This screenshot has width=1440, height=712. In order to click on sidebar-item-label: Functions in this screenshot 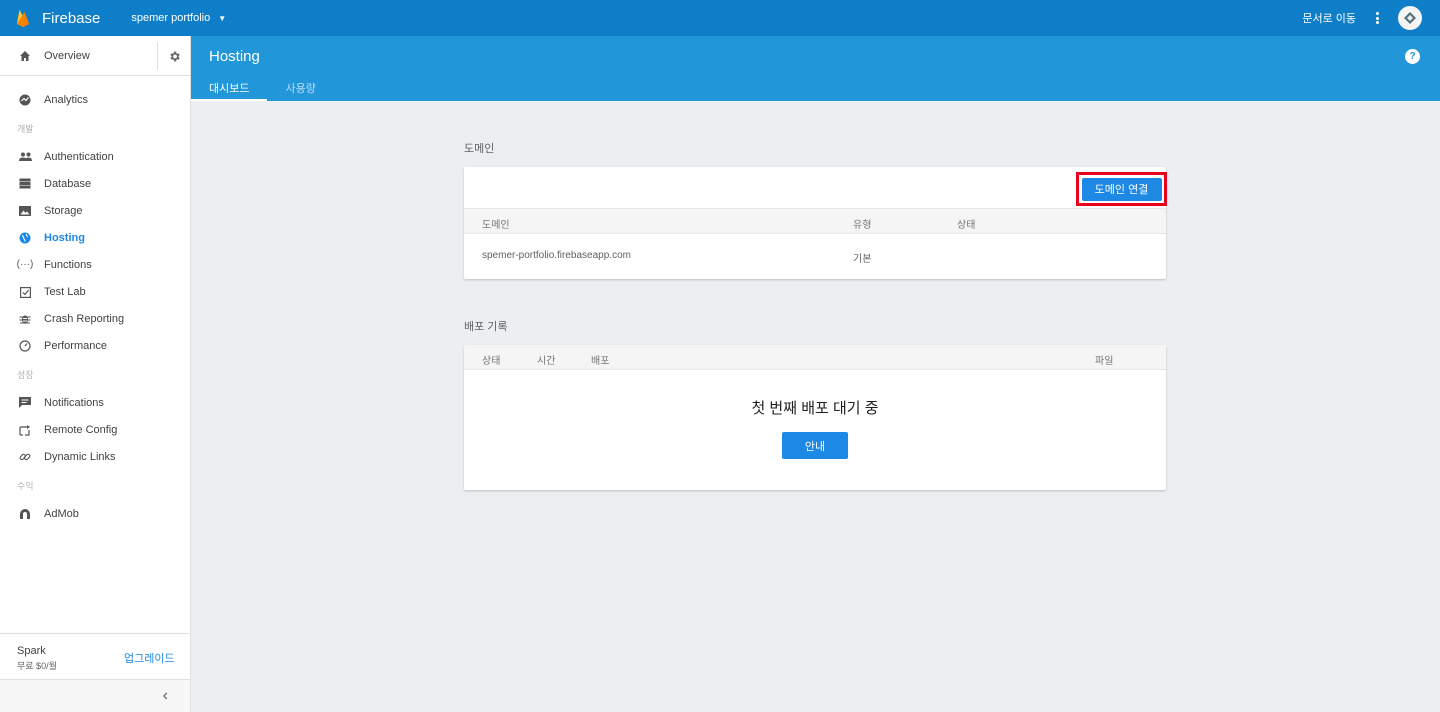, I will do `click(68, 264)`.